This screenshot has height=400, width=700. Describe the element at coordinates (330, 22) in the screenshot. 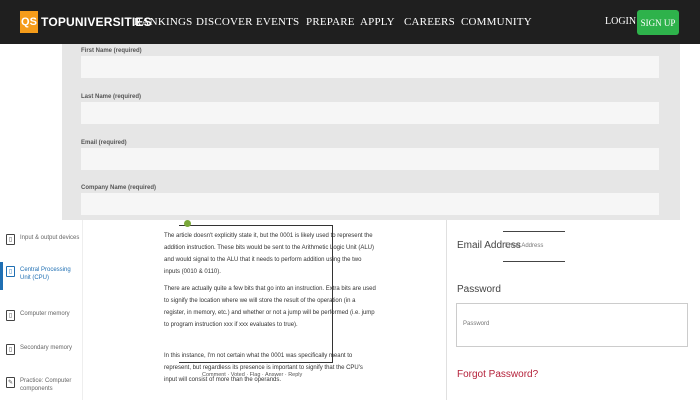

I see `nav-prepare: PREPARE` at that location.